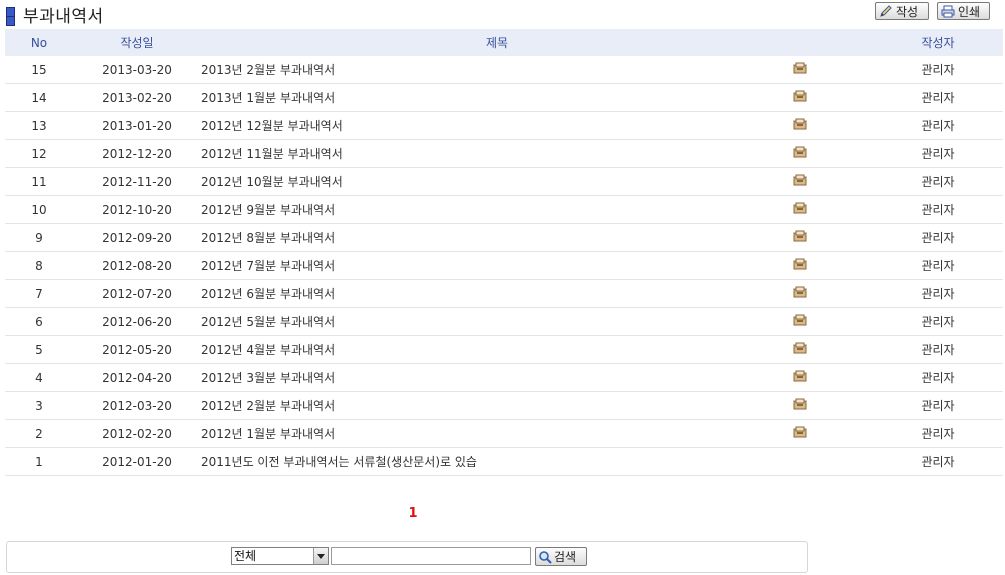 Image resolution: width=1005 pixels, height=575 pixels. Describe the element at coordinates (497, 433) in the screenshot. I see `row-title-link: 2012년 1월분 부과내역서` at that location.